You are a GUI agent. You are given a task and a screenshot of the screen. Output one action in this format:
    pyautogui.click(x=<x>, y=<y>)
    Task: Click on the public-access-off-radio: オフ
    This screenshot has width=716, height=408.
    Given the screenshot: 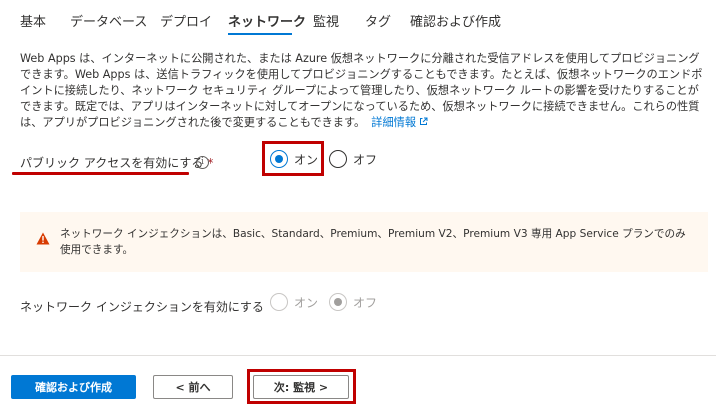 What is the action you would take?
    pyautogui.click(x=353, y=159)
    